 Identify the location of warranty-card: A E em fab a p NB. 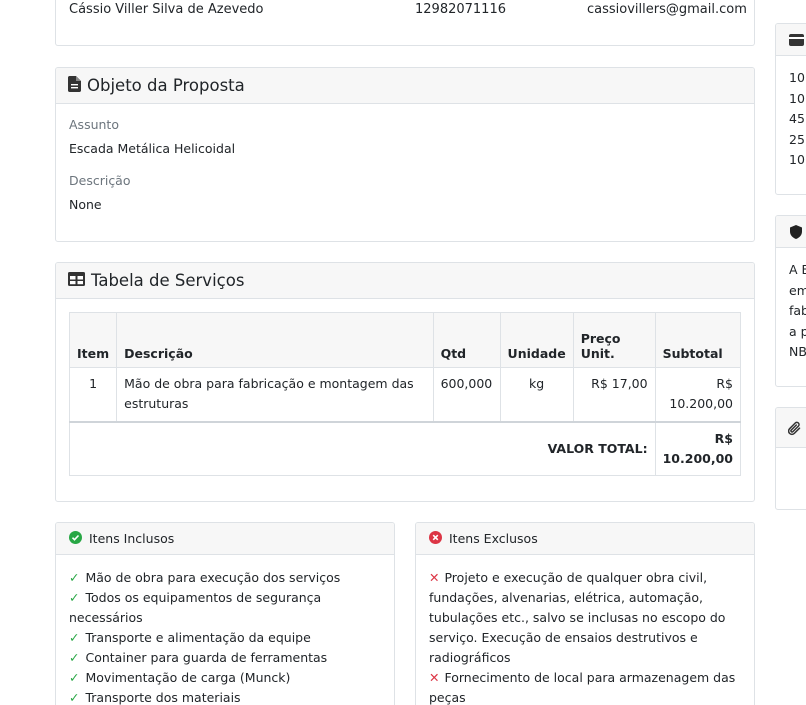
(790, 301).